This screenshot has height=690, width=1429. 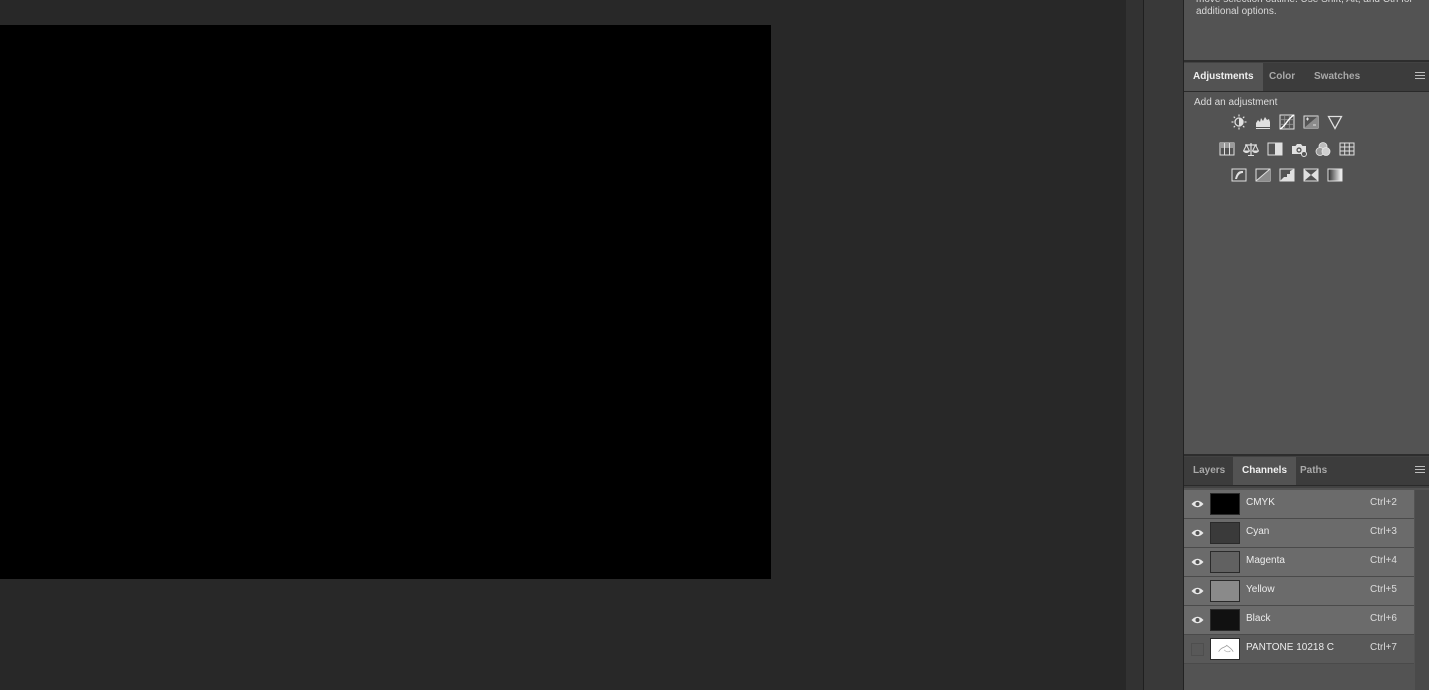 What do you see at coordinates (1239, 122) in the screenshot?
I see `brightness-contrast-icon` at bounding box center [1239, 122].